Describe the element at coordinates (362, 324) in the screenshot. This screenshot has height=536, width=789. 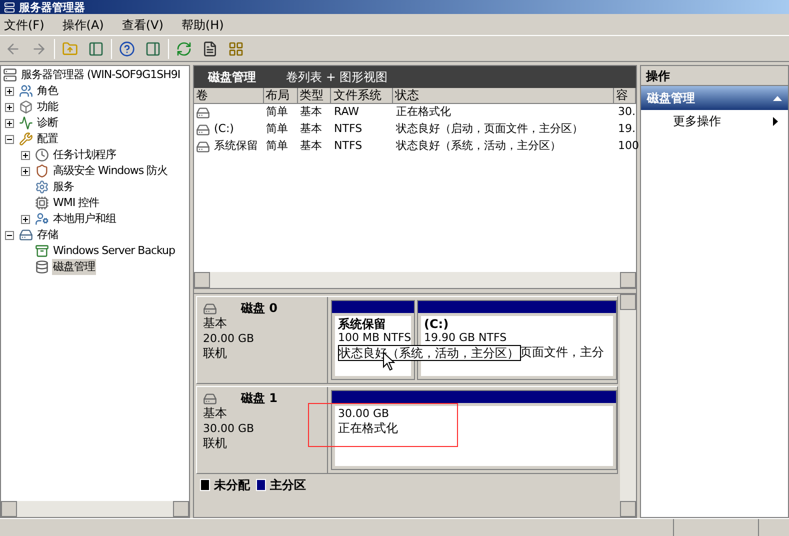
I see `partition-name: 系统保留` at that location.